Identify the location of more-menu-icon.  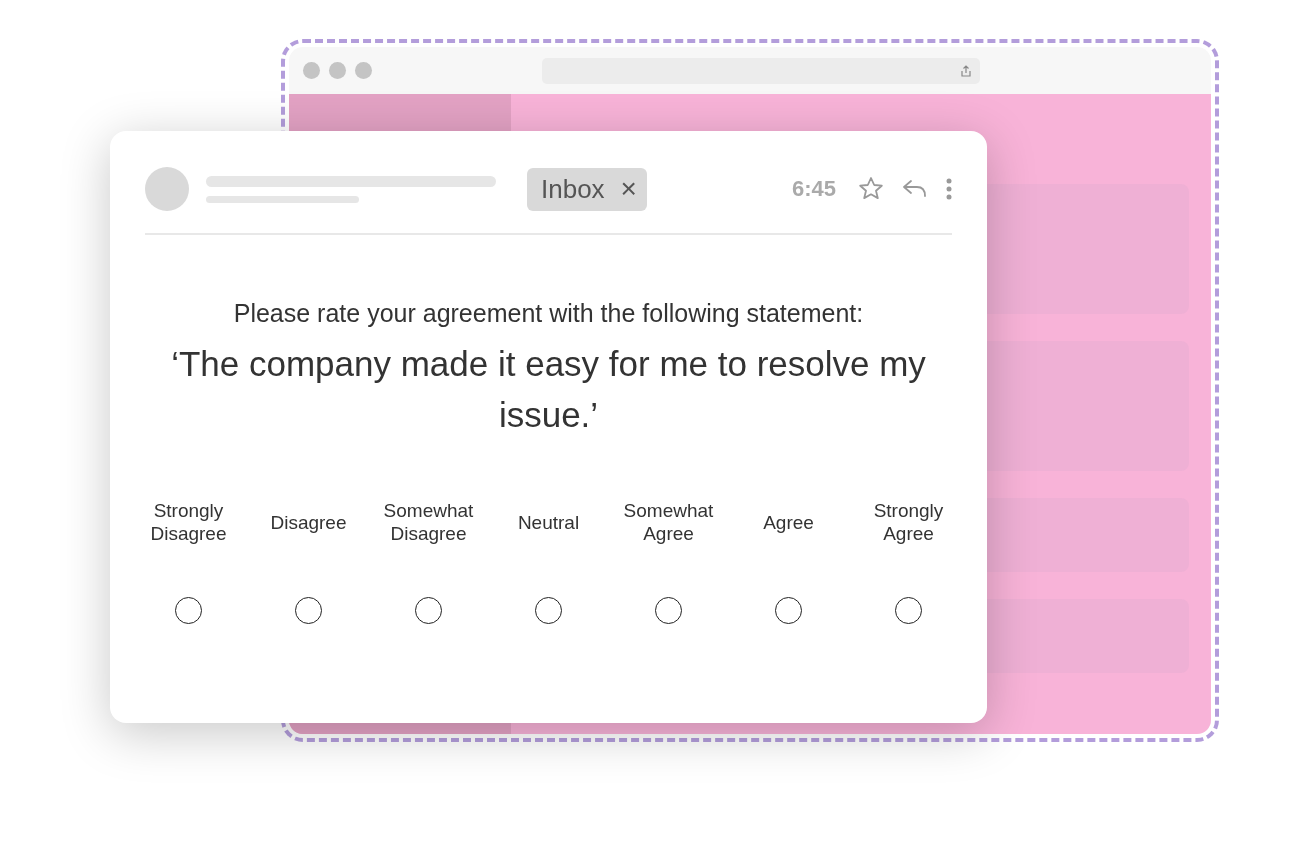
(949, 189).